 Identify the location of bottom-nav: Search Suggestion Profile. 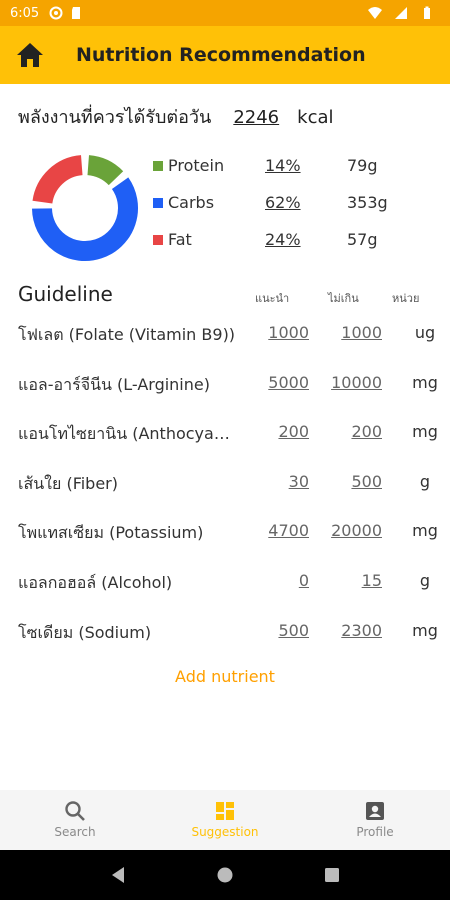
(225, 820).